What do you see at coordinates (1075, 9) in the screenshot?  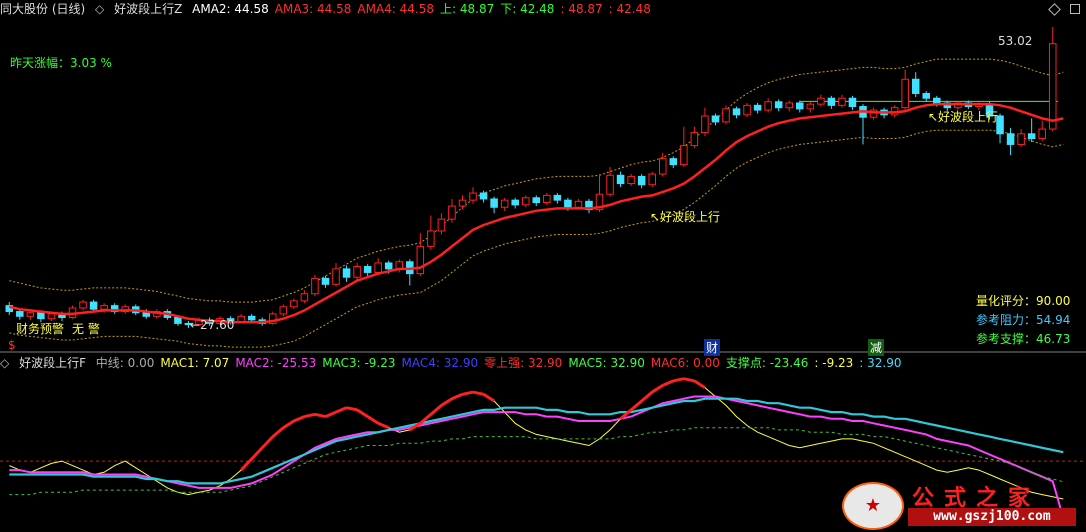 I see `window-close-icon` at bounding box center [1075, 9].